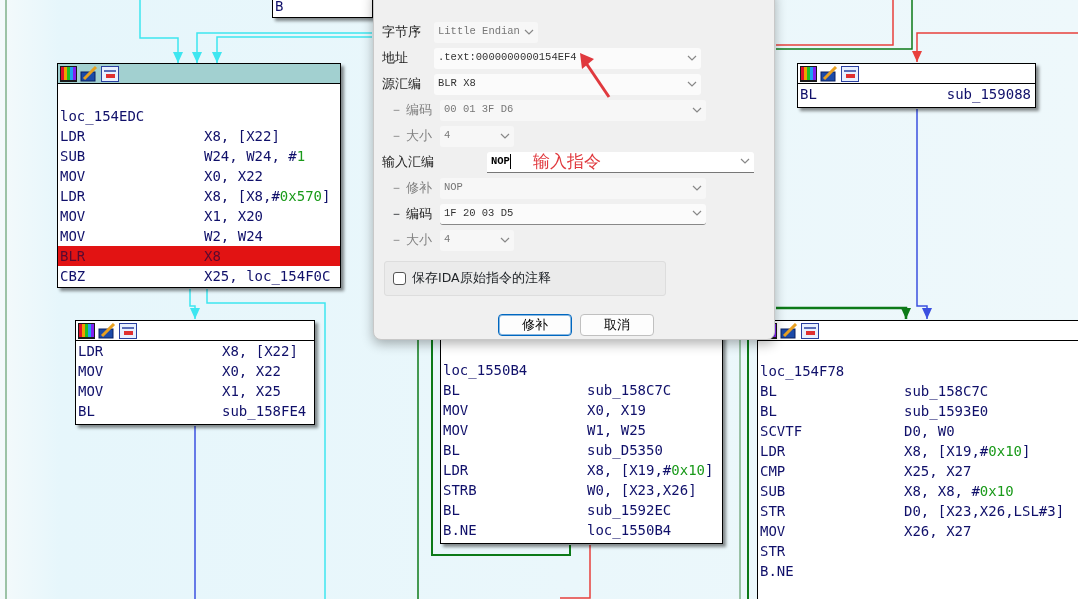 Image resolution: width=1078 pixels, height=599 pixels. I want to click on dialog-button: 修补, so click(535, 325).